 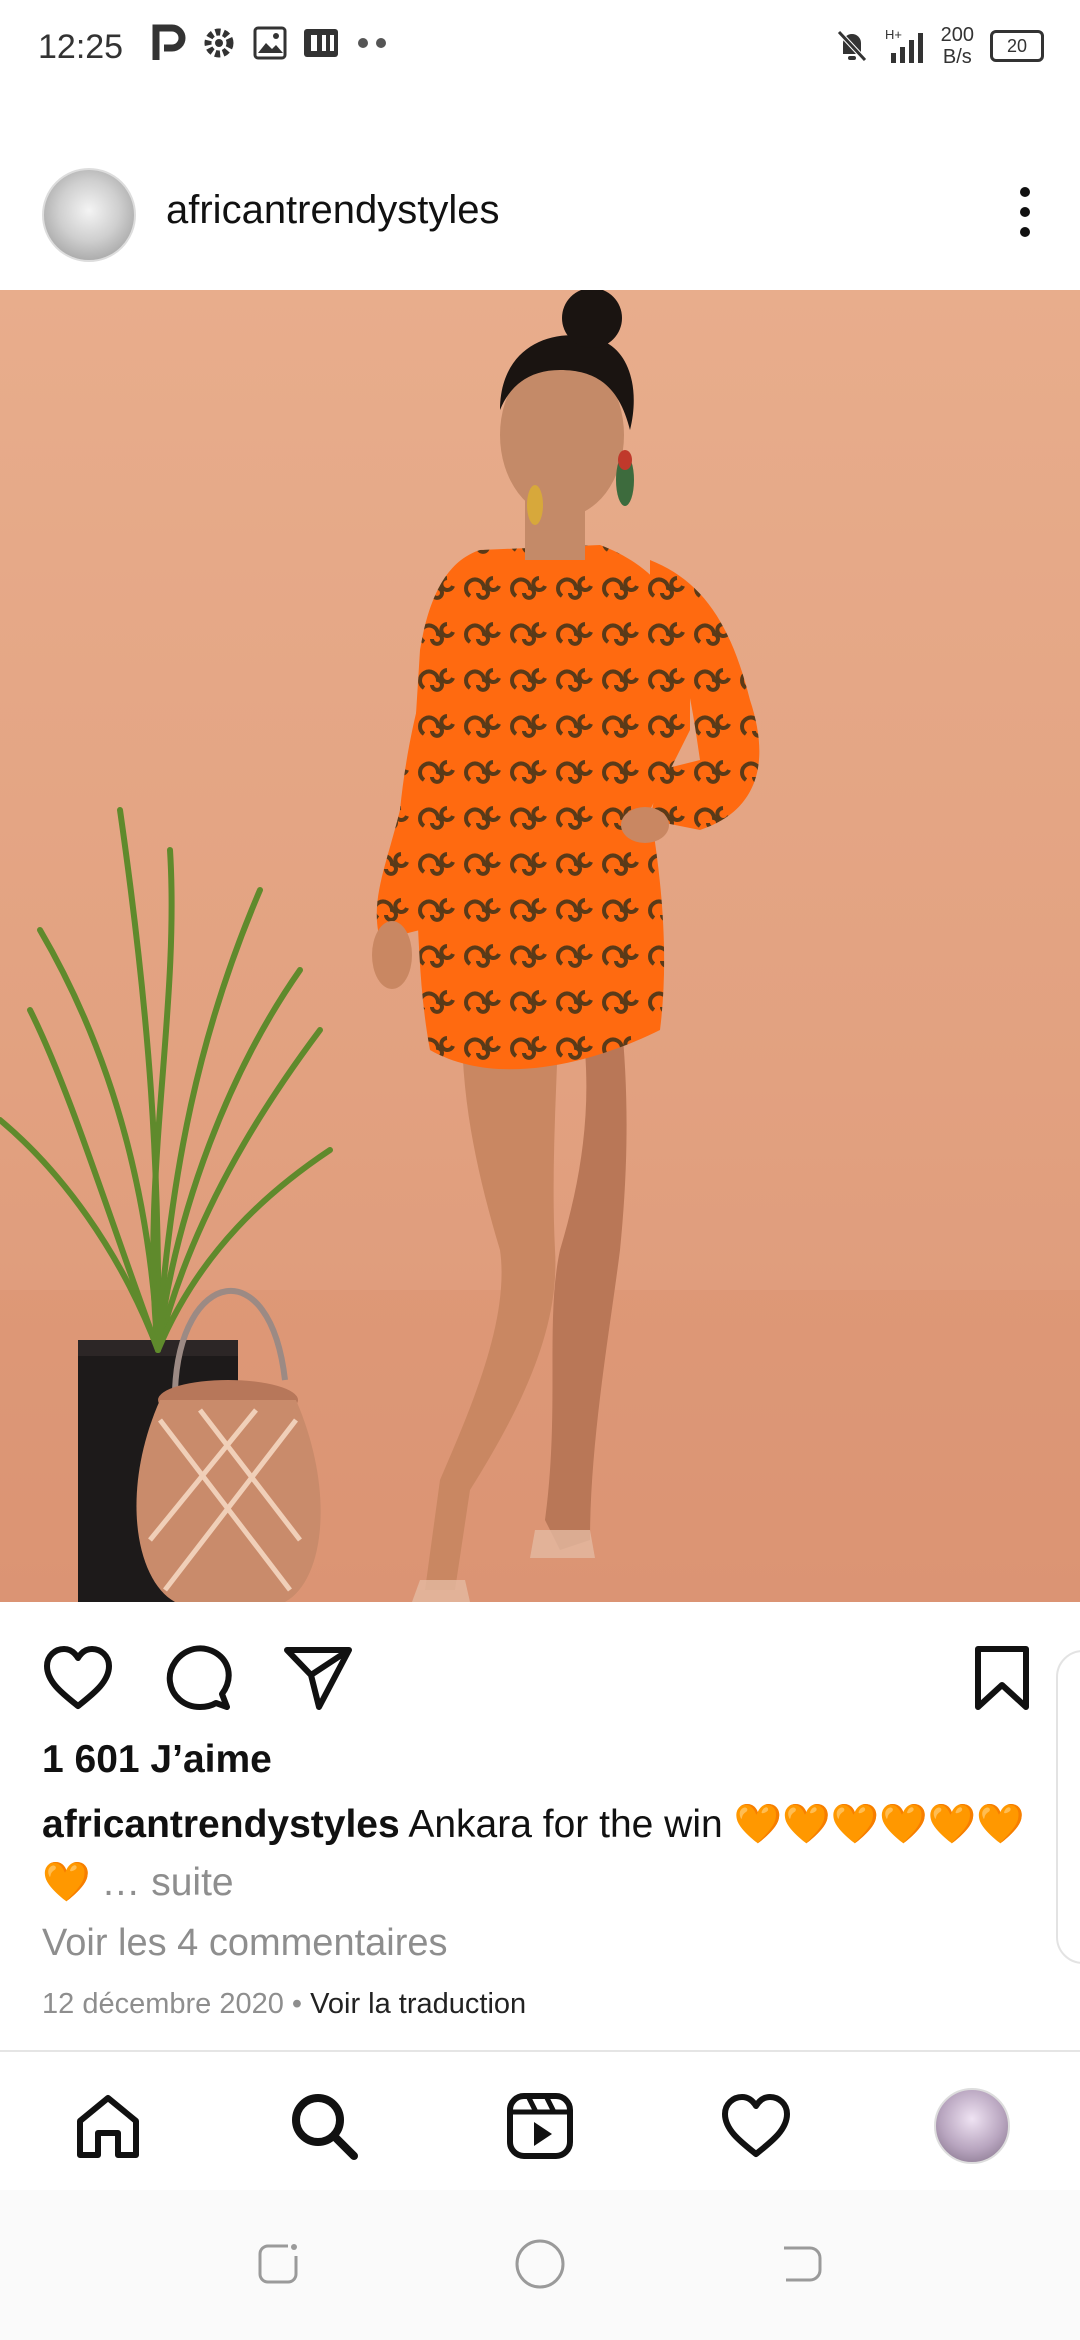 I want to click on mute-icon, so click(x=851, y=46).